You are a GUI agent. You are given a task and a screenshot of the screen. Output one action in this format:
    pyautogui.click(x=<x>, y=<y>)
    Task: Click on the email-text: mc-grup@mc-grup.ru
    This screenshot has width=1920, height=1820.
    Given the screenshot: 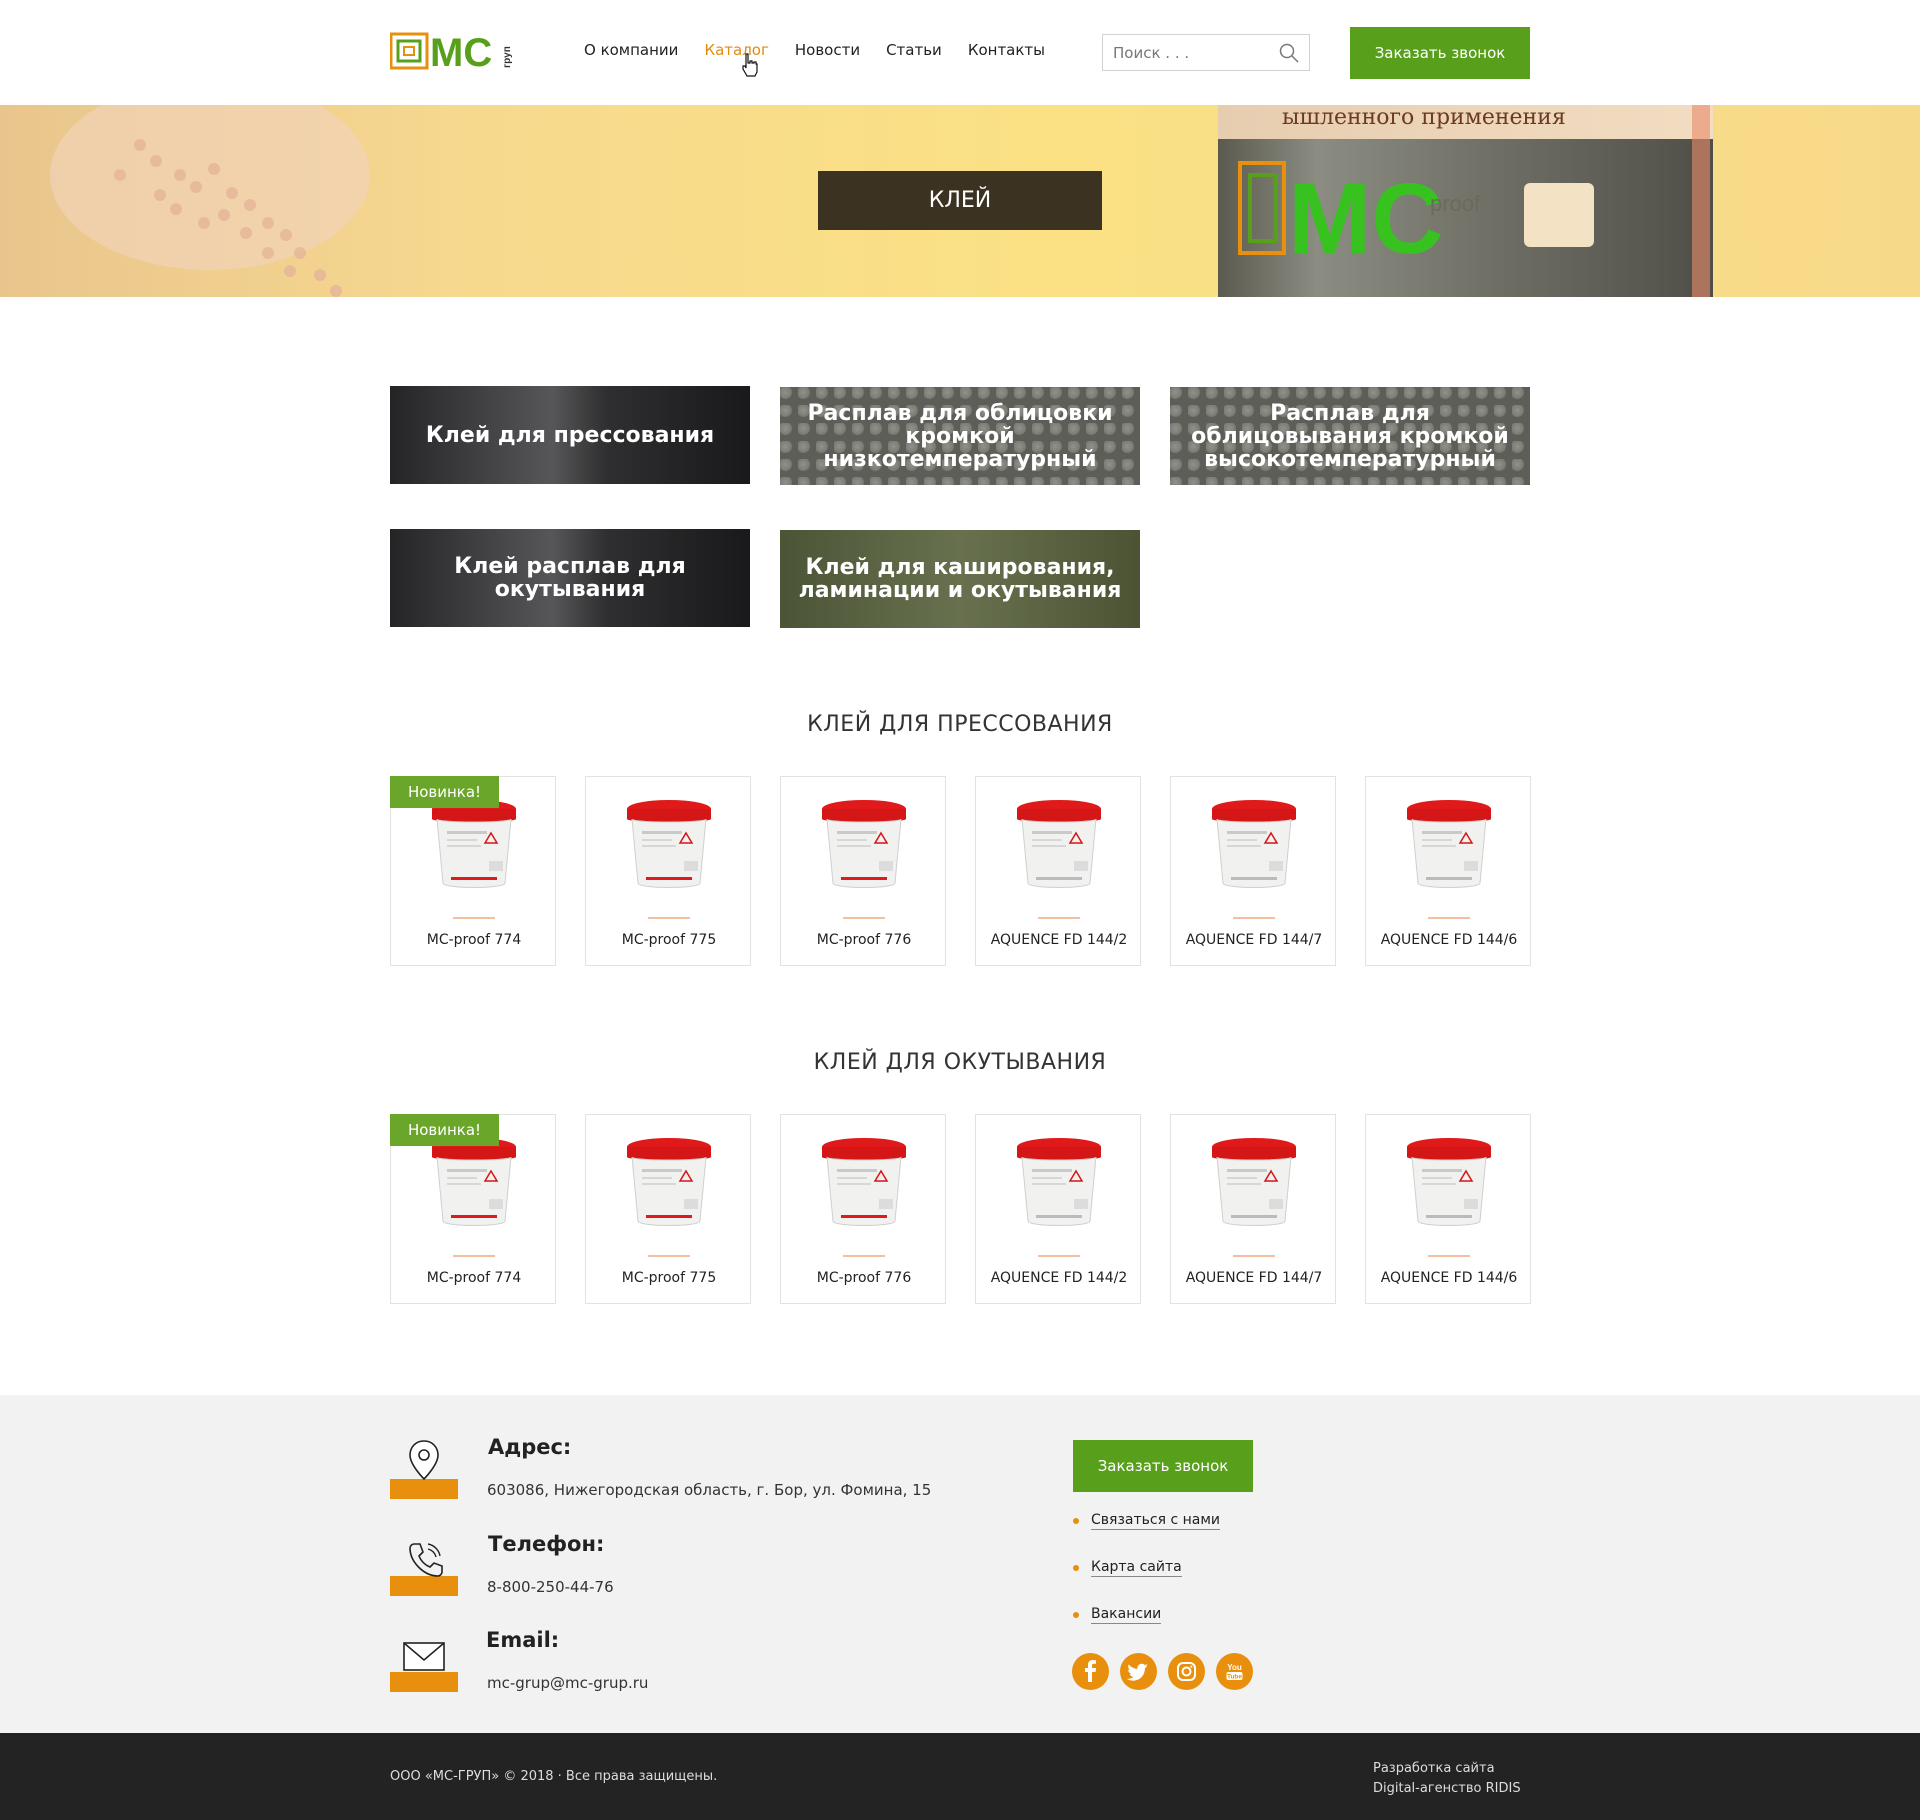 What is the action you would take?
    pyautogui.click(x=567, y=1683)
    